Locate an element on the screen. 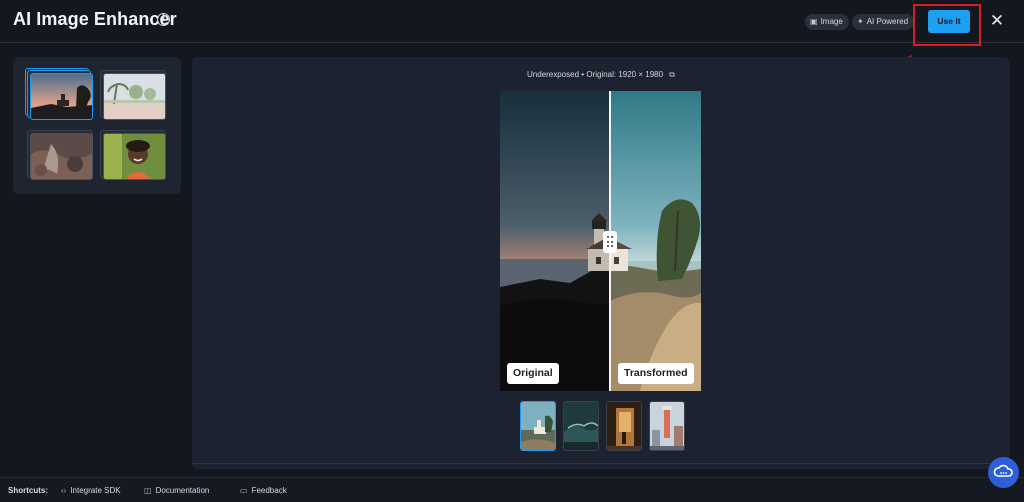 The height and width of the screenshot is (502, 1024). sample-thumb-lighthouse is located at coordinates (538, 426).